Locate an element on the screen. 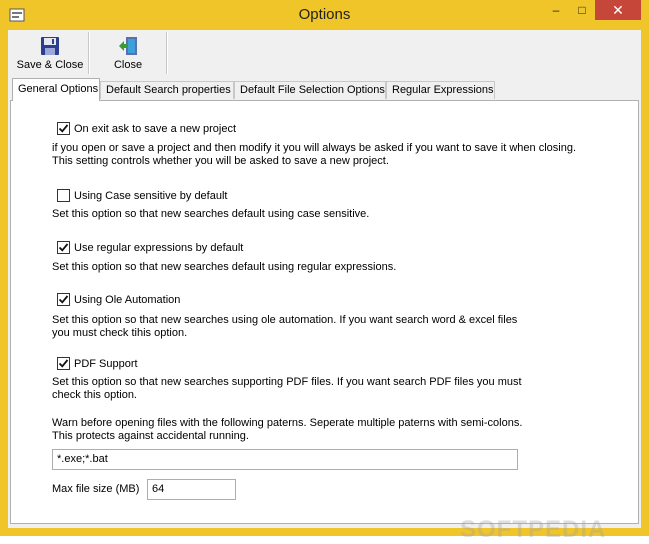  tab-general-options: General Options is located at coordinates (56, 89).